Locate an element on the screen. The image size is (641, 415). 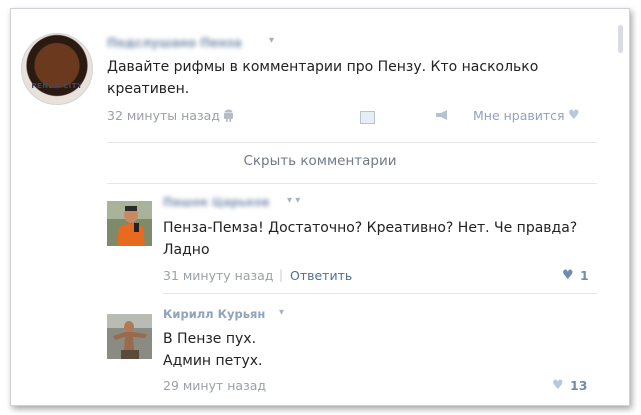
group-avatar: PENZA CITY is located at coordinates (57, 69).